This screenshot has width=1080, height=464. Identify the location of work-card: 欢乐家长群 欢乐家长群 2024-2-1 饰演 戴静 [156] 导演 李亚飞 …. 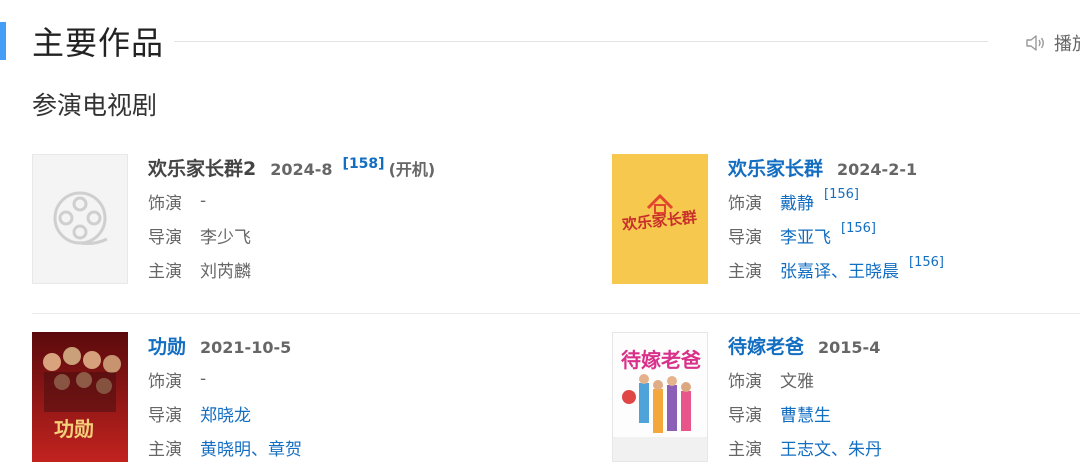
(846, 219).